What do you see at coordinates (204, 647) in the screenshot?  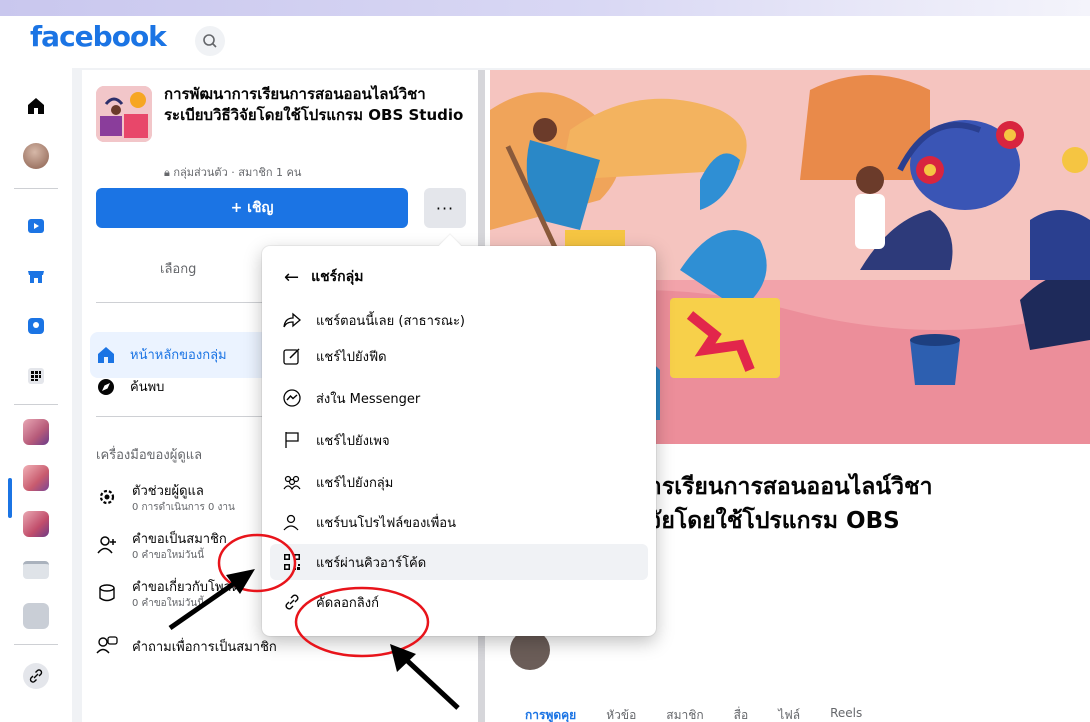 I see `tool-title: คำถามเพื่อการเป็นสมาชิก` at bounding box center [204, 647].